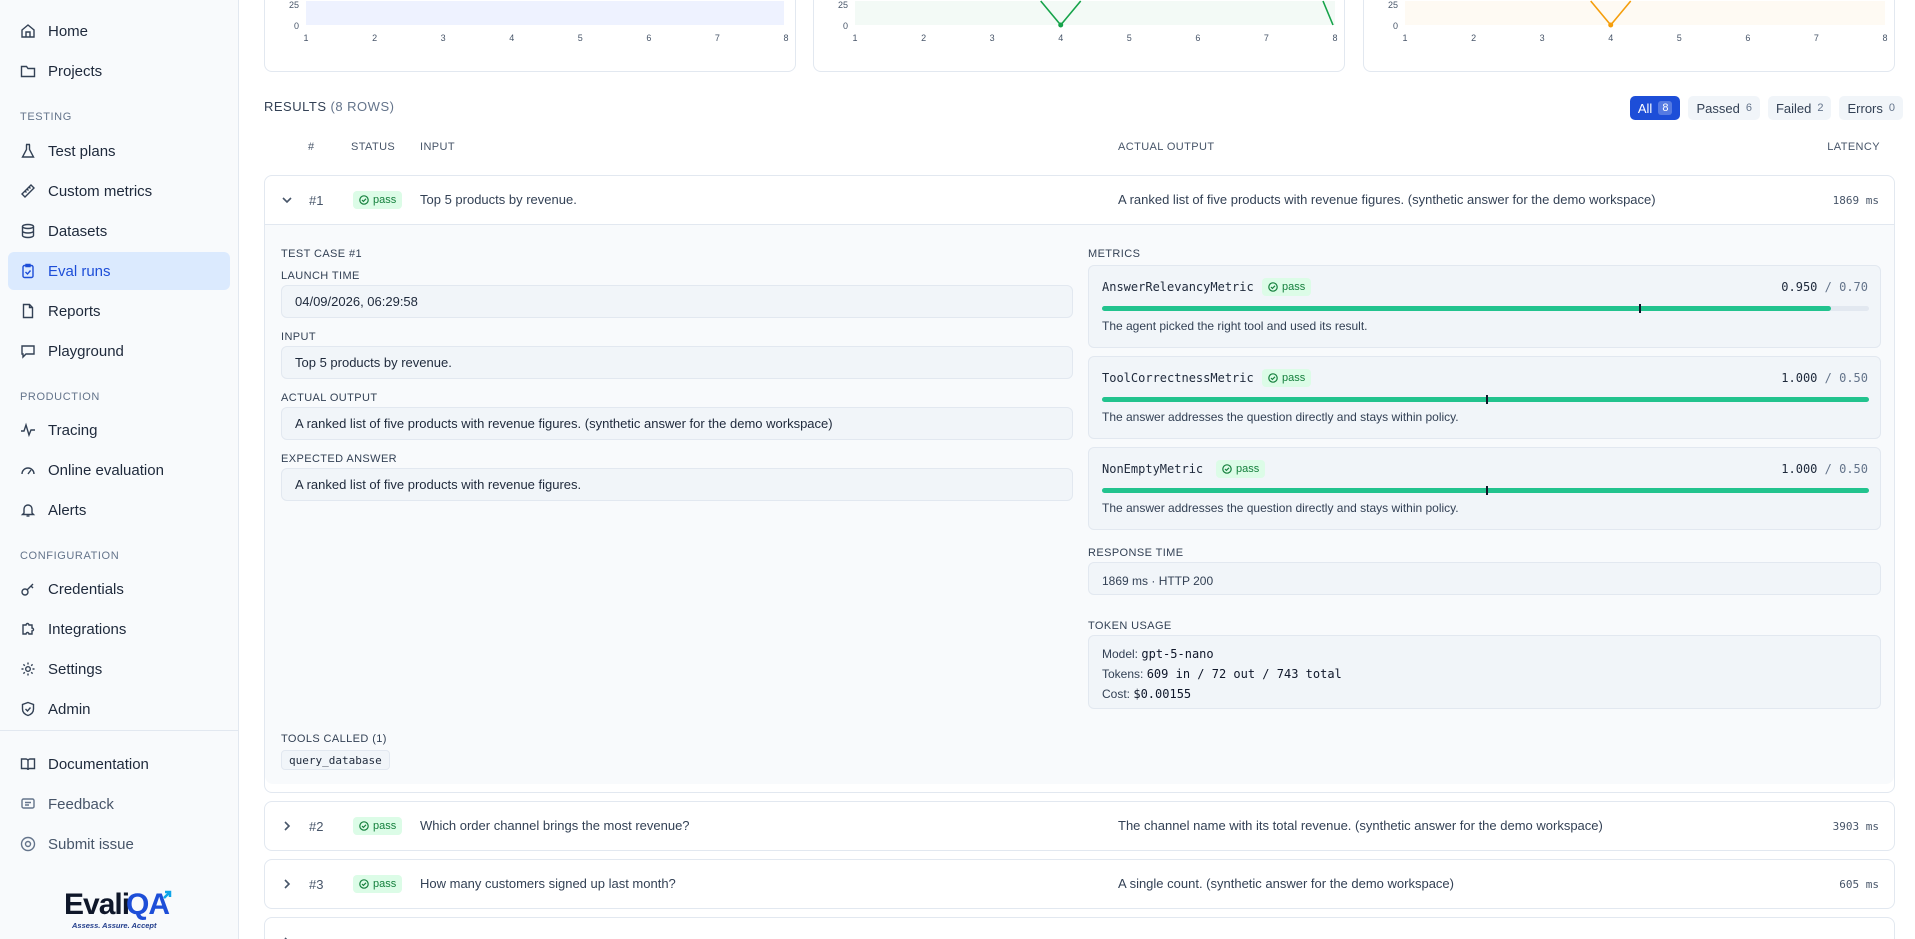 The image size is (1915, 939). Describe the element at coordinates (287, 200) in the screenshot. I see `chevron-down-icon` at that location.